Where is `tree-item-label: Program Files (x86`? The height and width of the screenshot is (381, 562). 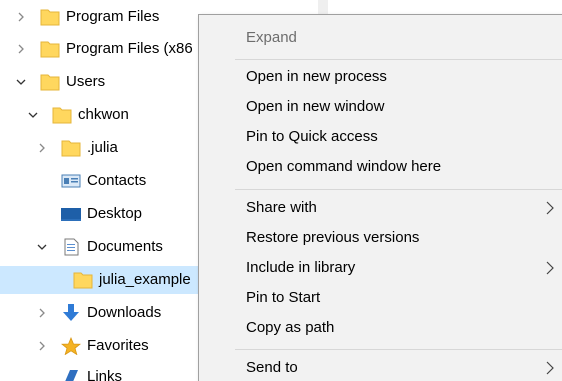 tree-item-label: Program Files (x86 is located at coordinates (129, 48).